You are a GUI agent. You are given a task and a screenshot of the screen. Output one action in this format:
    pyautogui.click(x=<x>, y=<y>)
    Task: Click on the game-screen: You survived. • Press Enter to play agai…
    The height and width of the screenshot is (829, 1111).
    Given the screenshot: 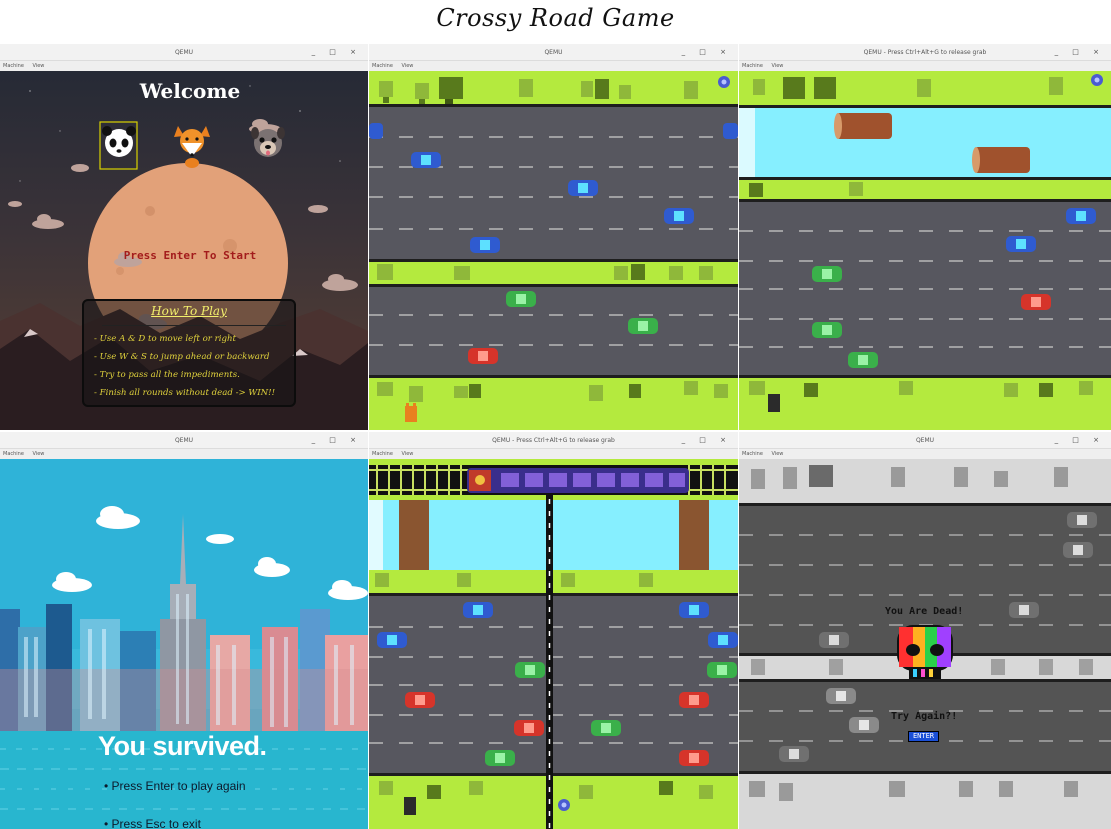 What is the action you would take?
    pyautogui.click(x=184, y=644)
    